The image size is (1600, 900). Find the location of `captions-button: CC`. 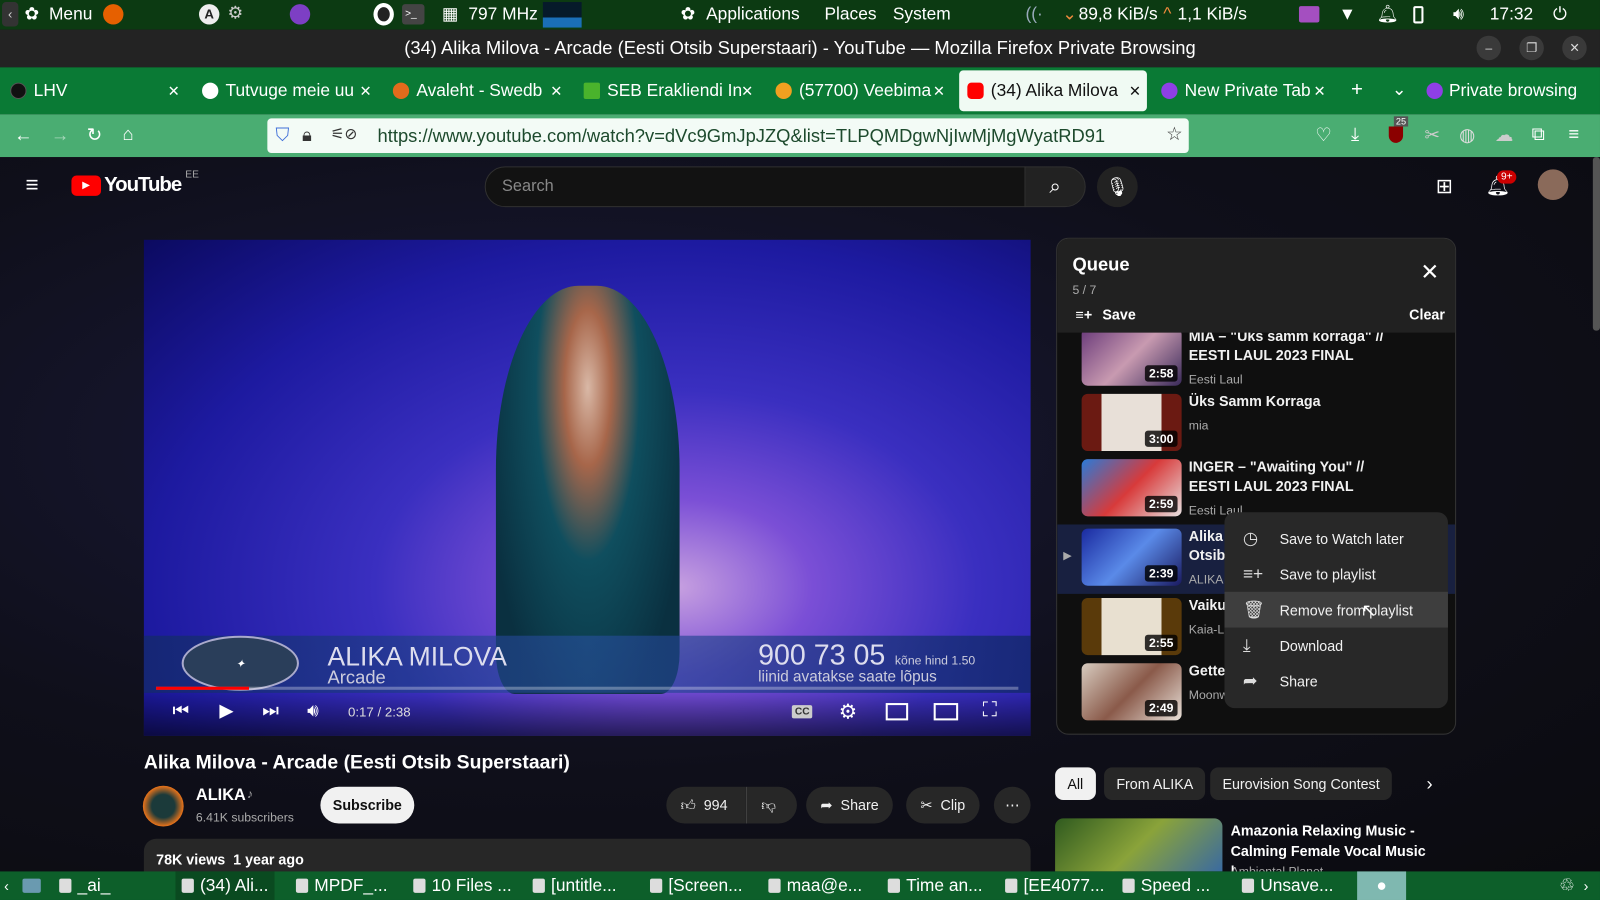

captions-button: CC is located at coordinates (802, 712).